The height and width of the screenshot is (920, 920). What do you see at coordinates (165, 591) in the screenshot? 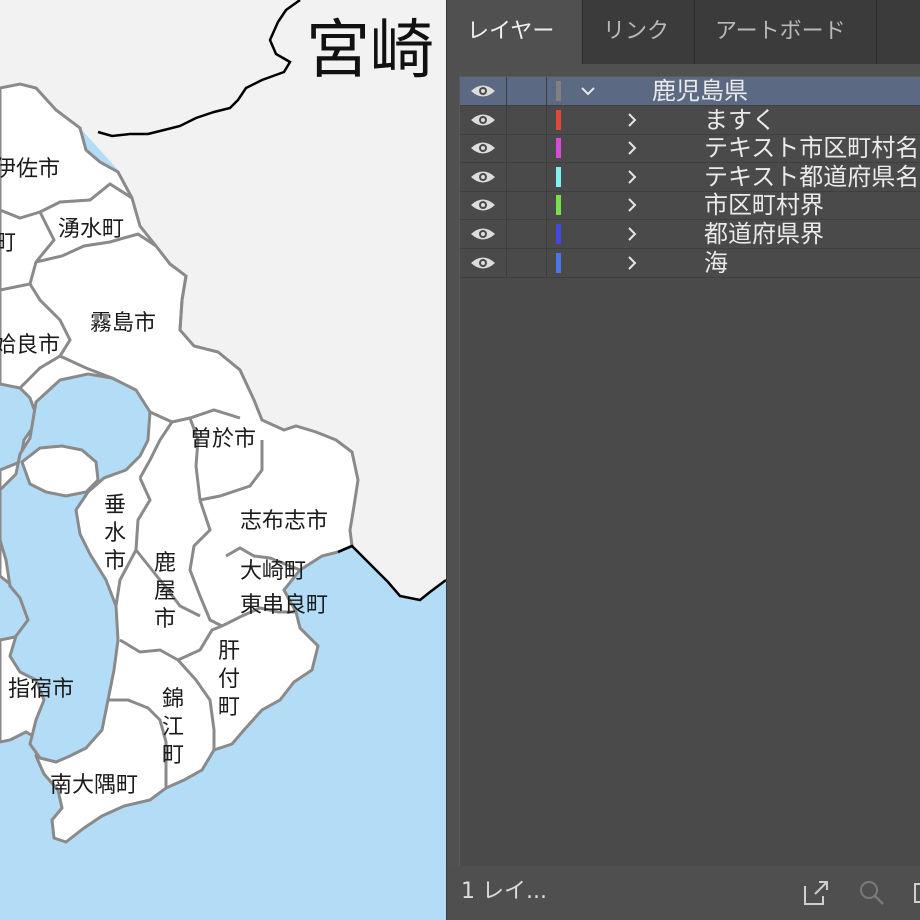
I see `map-label-kanoya: 鹿屋市` at bounding box center [165, 591].